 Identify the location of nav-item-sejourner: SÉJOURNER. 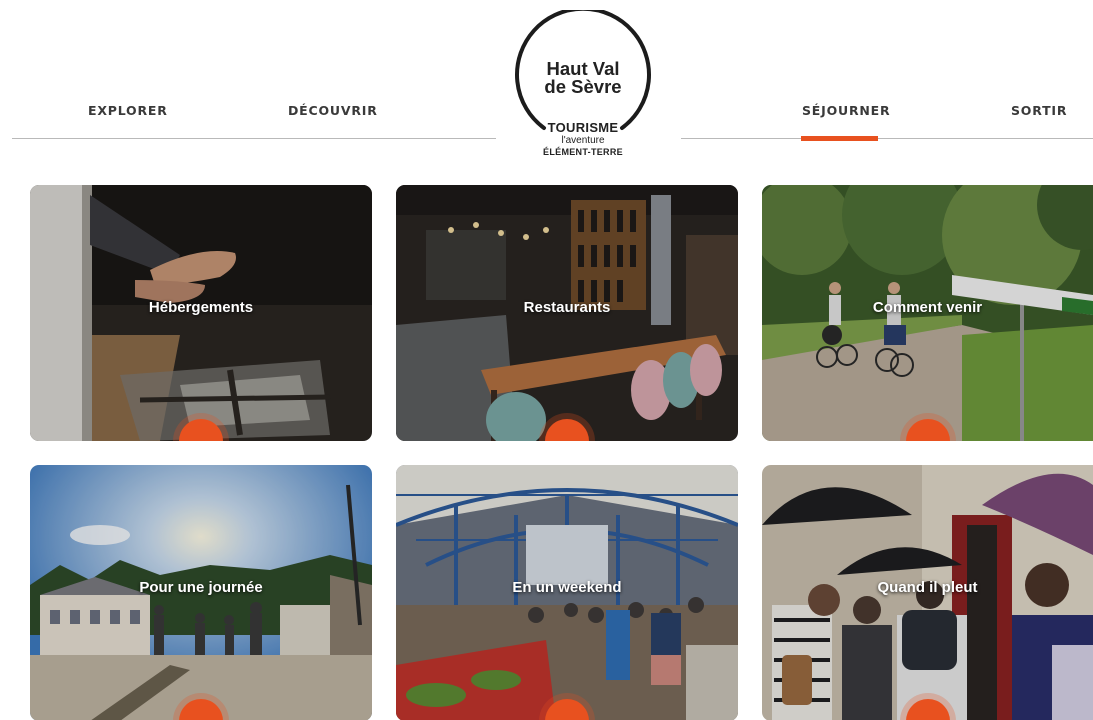
(846, 110).